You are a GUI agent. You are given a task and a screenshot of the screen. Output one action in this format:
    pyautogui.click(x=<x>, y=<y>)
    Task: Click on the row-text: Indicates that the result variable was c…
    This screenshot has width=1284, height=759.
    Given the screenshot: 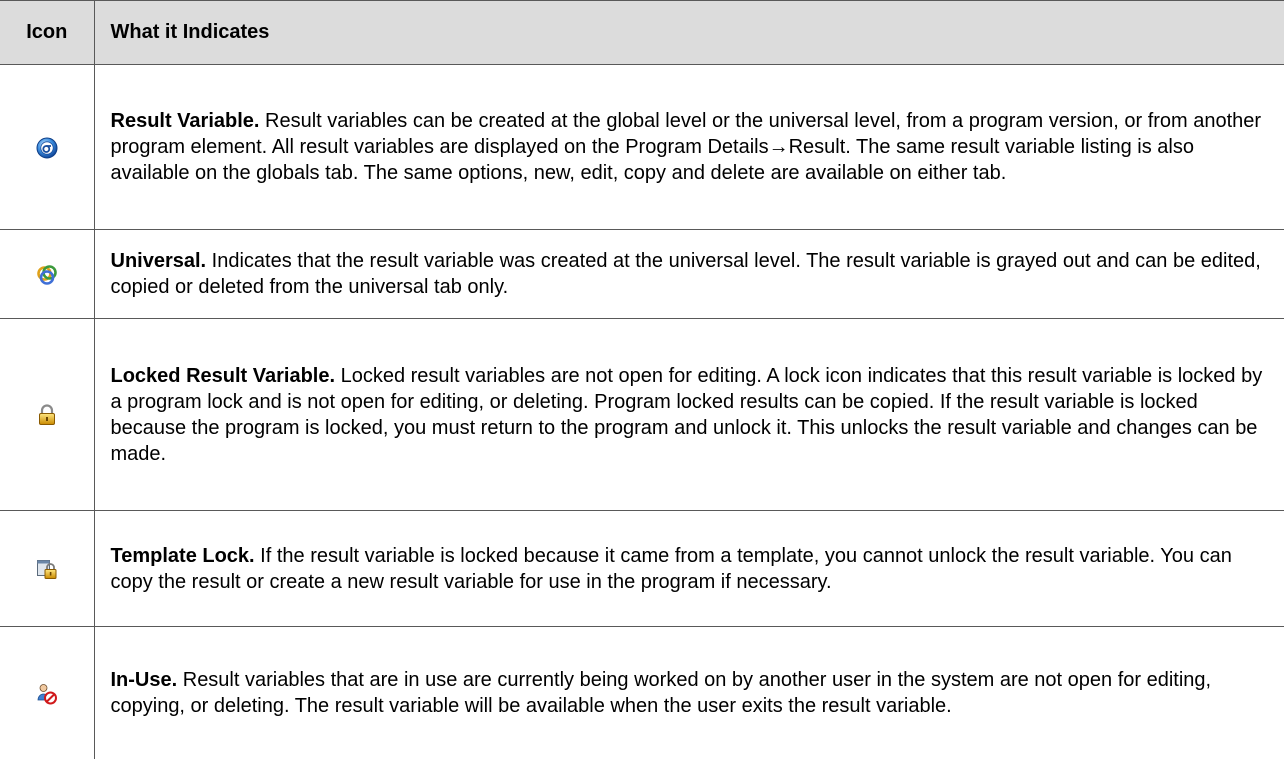 What is the action you would take?
    pyautogui.click(x=686, y=274)
    